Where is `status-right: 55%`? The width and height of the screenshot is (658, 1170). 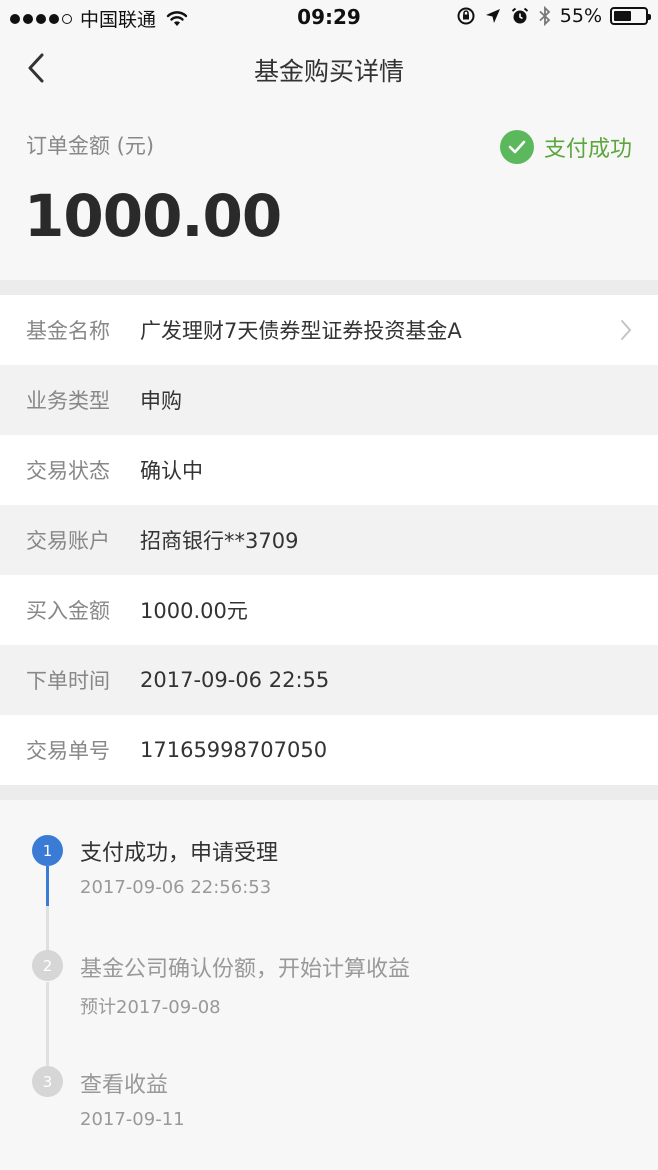
status-right: 55% is located at coordinates (553, 16).